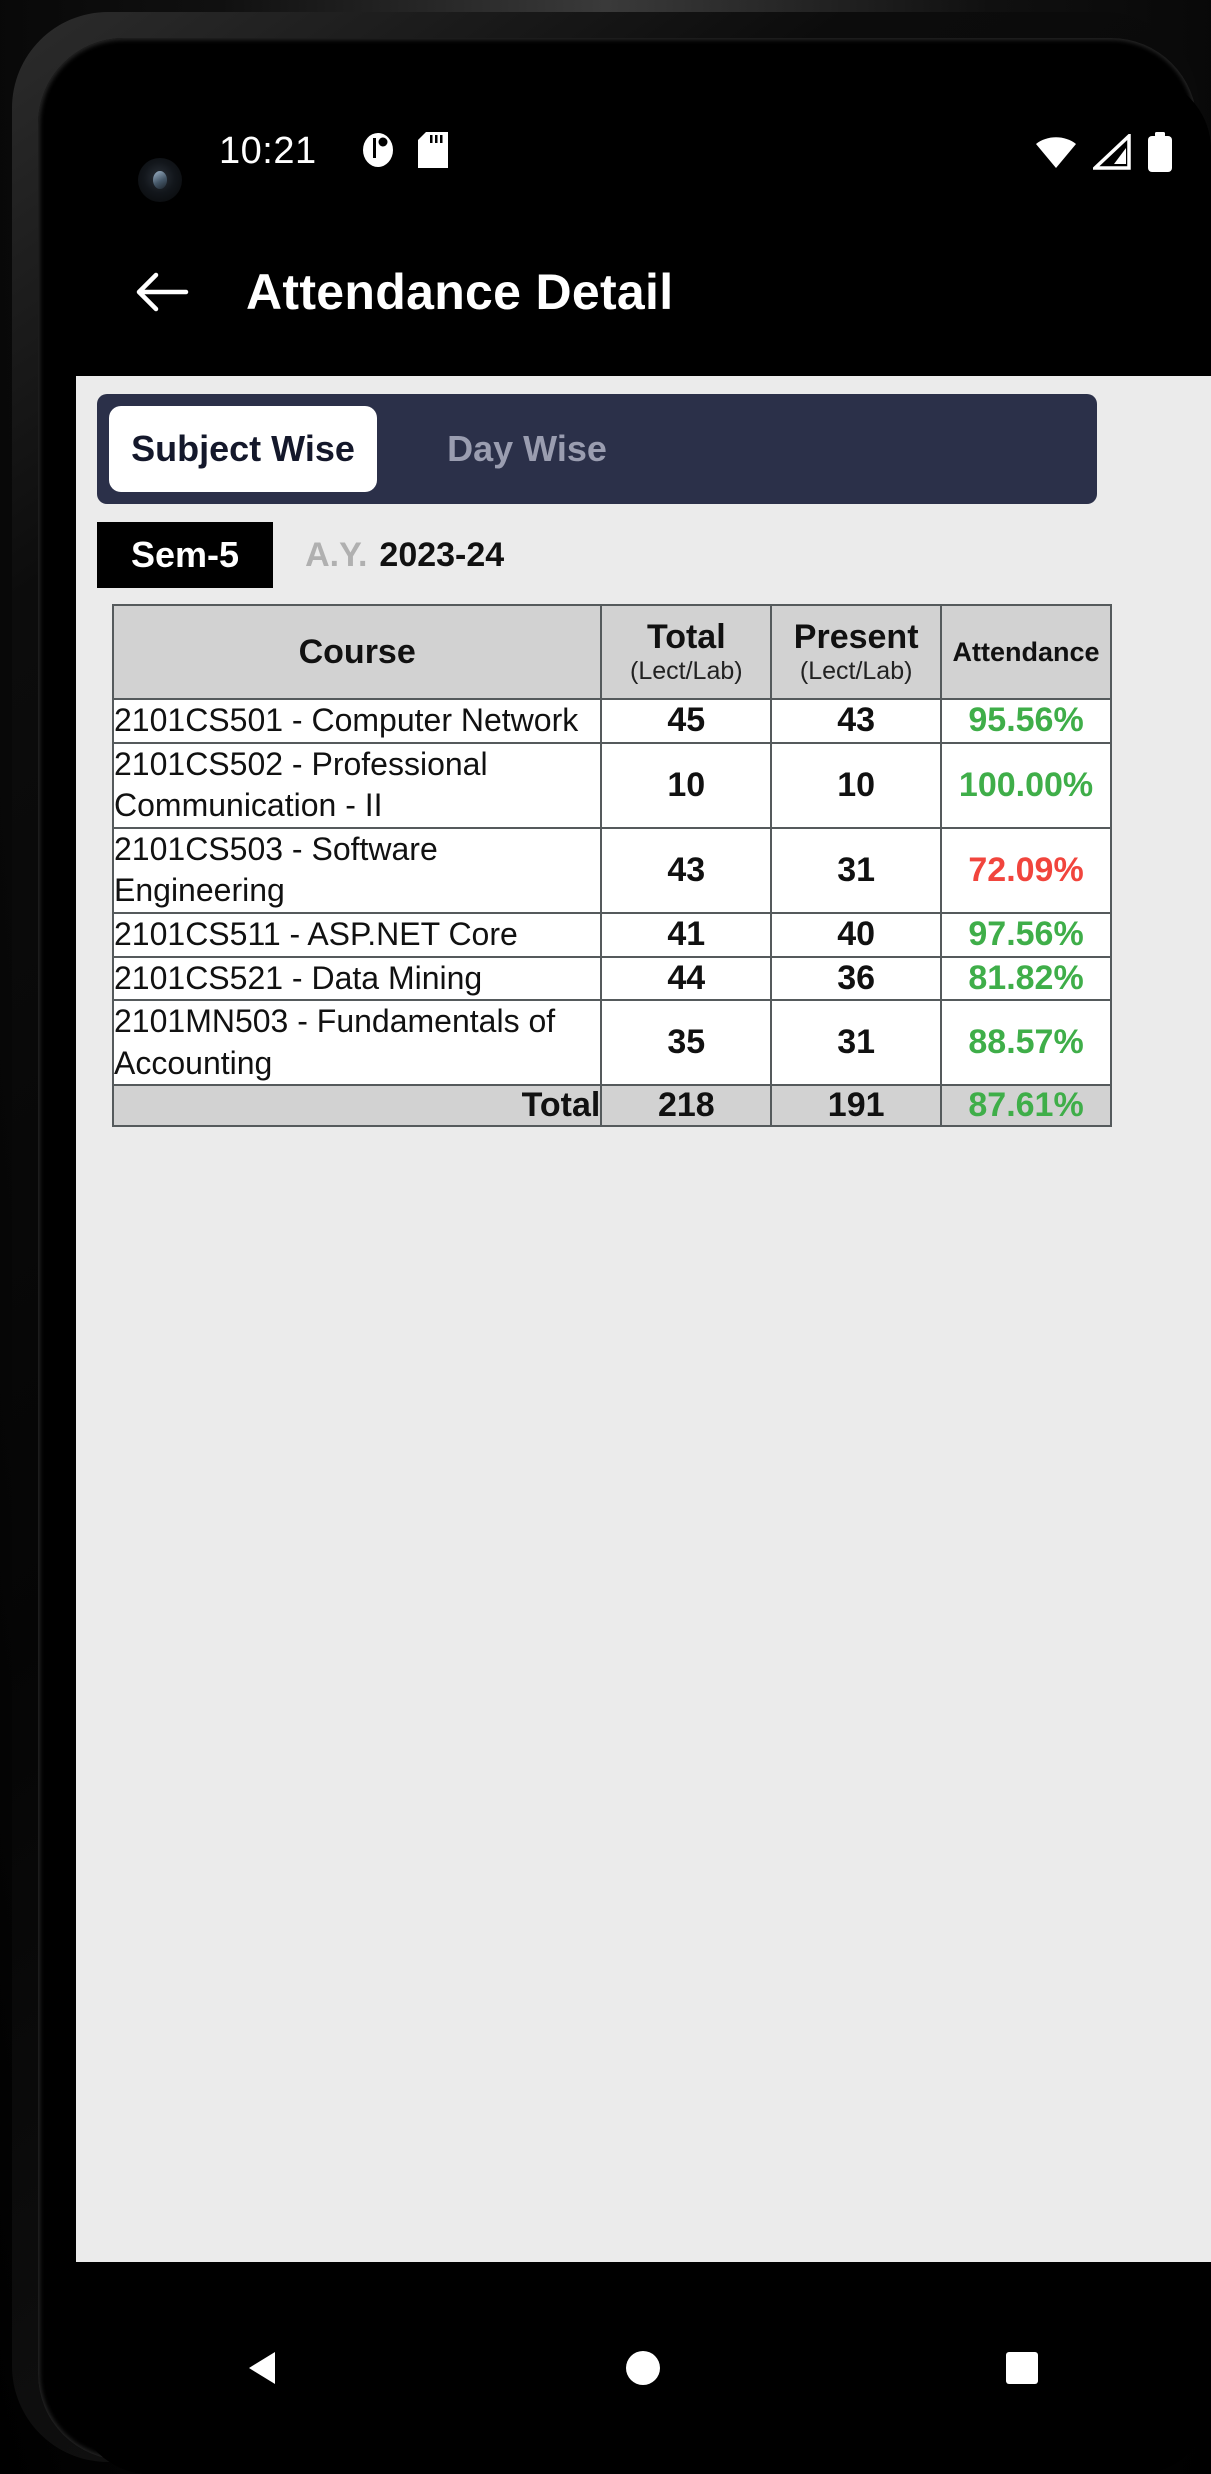  What do you see at coordinates (357, 1043) in the screenshot?
I see `cell-course: 2101MN503 - Fundamentals of Accounting` at bounding box center [357, 1043].